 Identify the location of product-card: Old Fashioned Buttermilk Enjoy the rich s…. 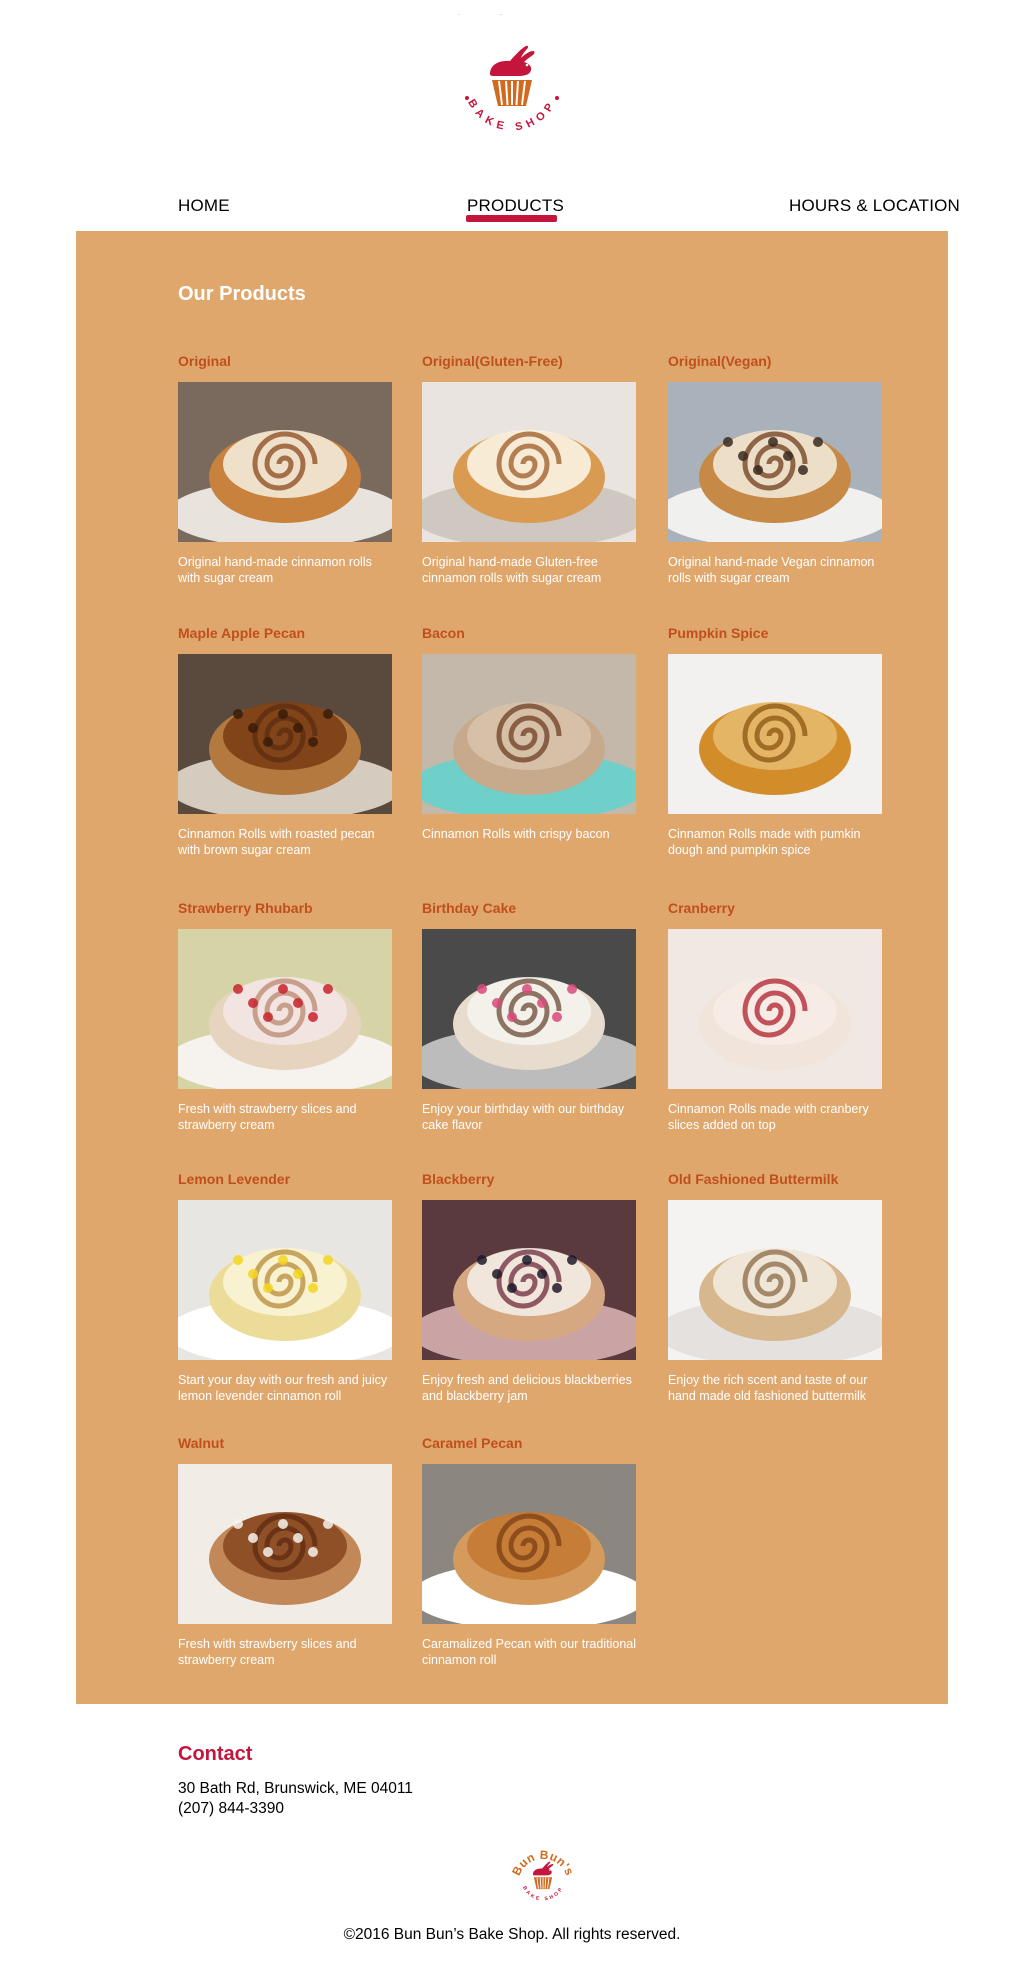
(775, 1287).